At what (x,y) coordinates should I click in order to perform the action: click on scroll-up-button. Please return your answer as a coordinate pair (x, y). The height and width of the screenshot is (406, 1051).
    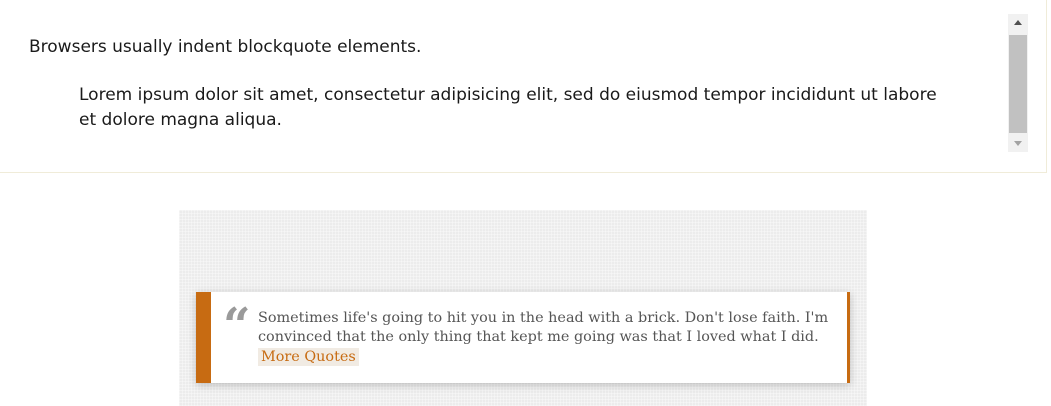
    Looking at the image, I should click on (1018, 23).